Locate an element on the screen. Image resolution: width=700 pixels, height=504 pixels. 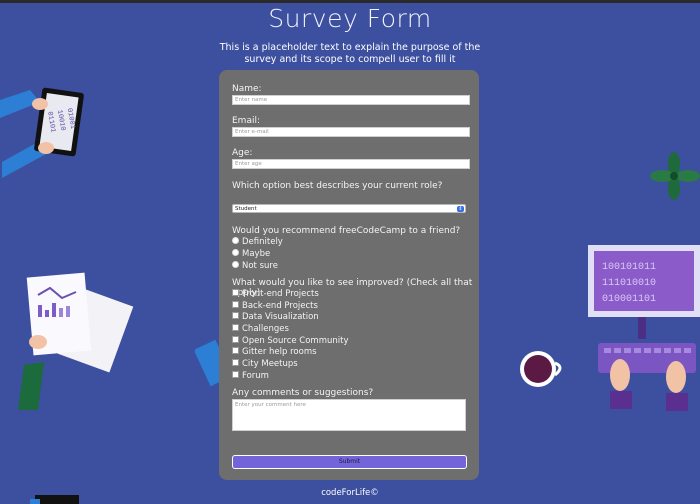
radio-label: Maybe is located at coordinates (256, 254).